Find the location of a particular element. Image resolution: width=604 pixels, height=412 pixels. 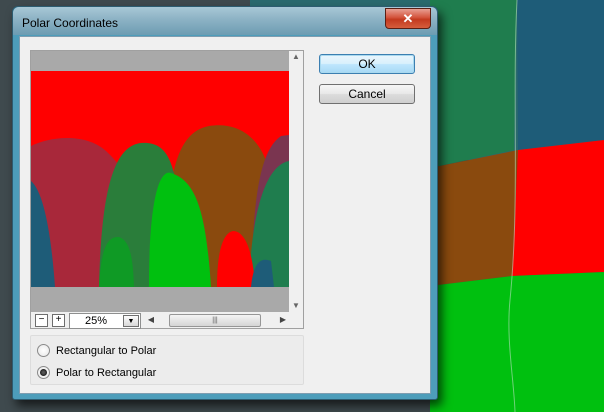

zoom-out-button: − is located at coordinates (41, 320).